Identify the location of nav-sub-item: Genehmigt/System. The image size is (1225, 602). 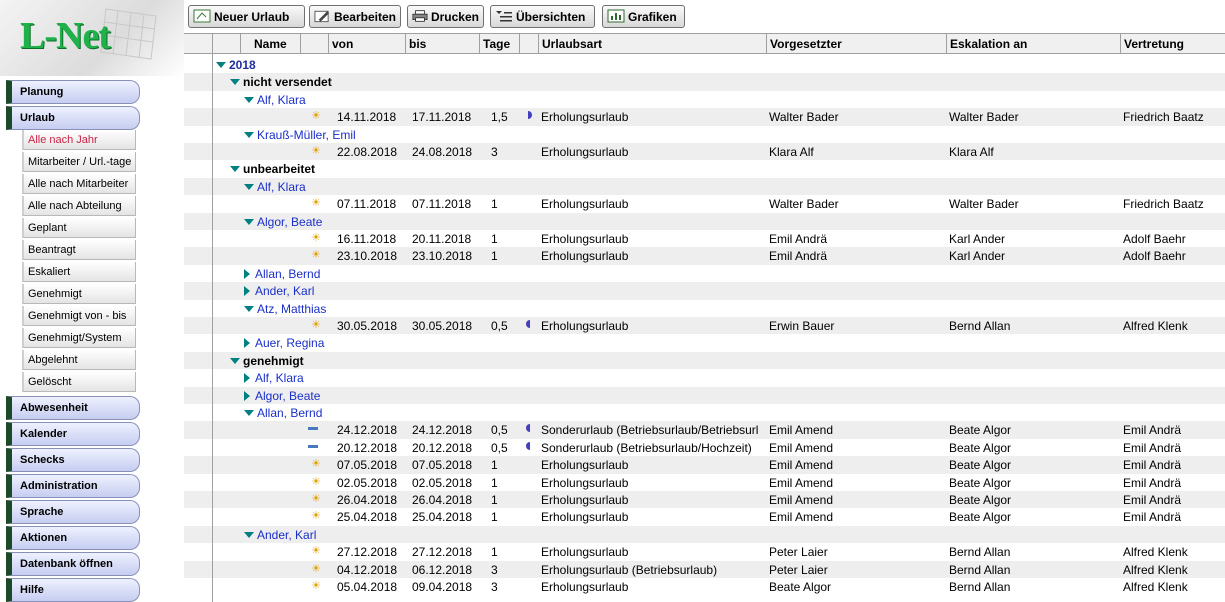
(79, 338).